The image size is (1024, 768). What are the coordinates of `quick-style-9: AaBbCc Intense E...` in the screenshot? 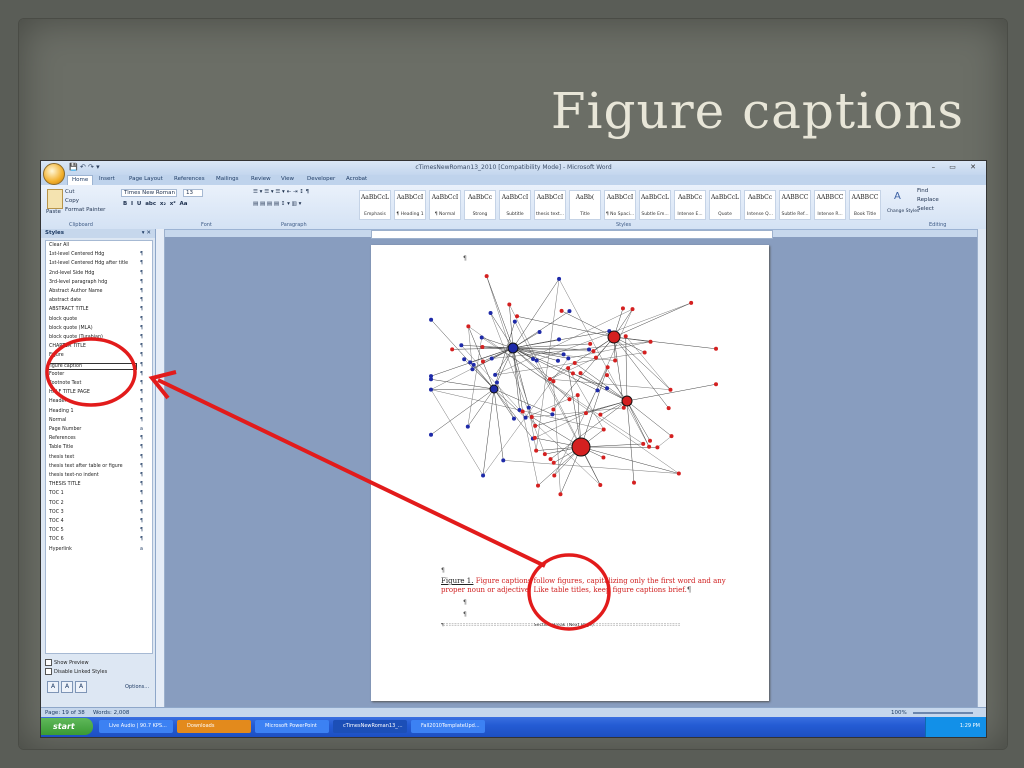 It's located at (690, 205).